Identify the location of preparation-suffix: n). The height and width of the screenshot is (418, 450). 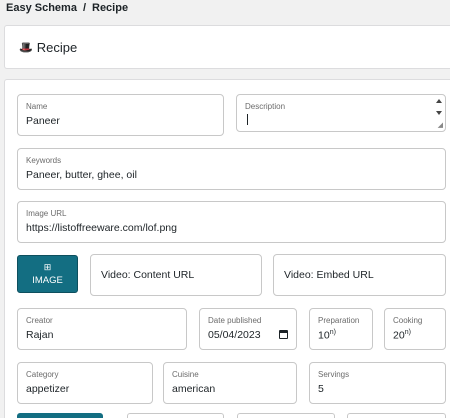
(332, 332).